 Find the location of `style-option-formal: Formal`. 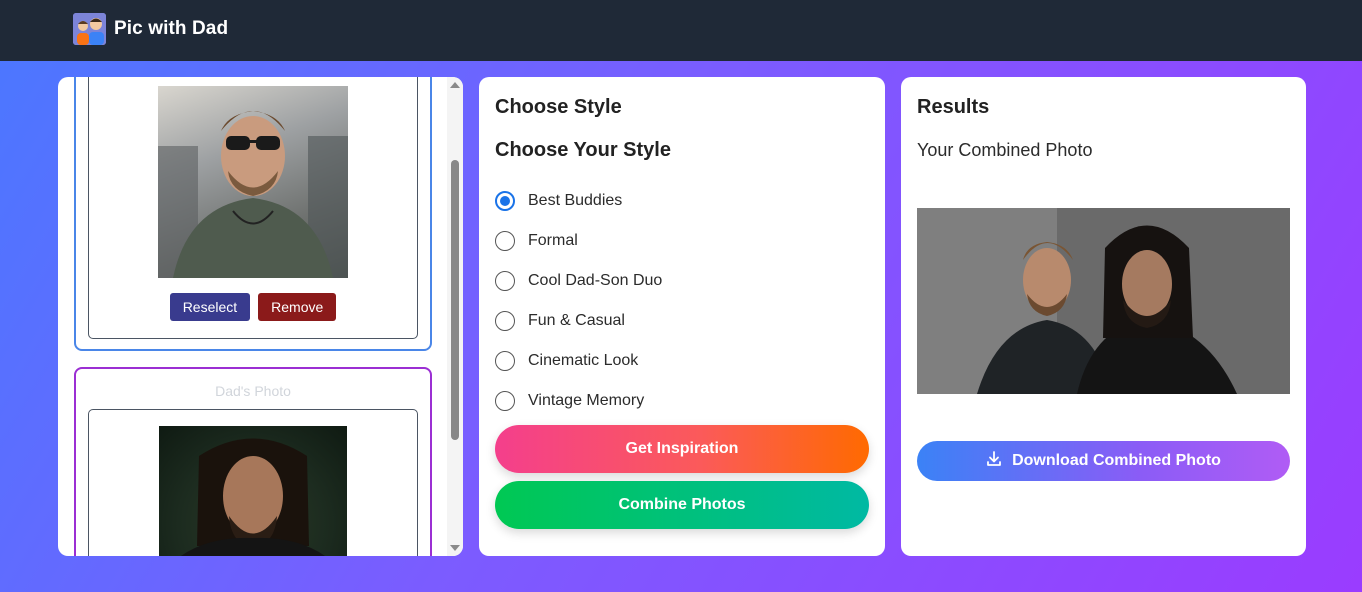

style-option-formal: Formal is located at coordinates (578, 241).